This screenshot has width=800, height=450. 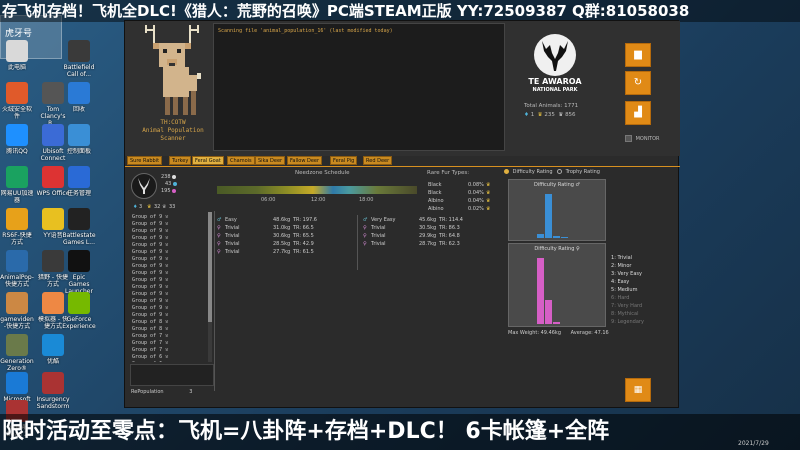 I want to click on legend-item: 8: Mythical, so click(x=625, y=314).